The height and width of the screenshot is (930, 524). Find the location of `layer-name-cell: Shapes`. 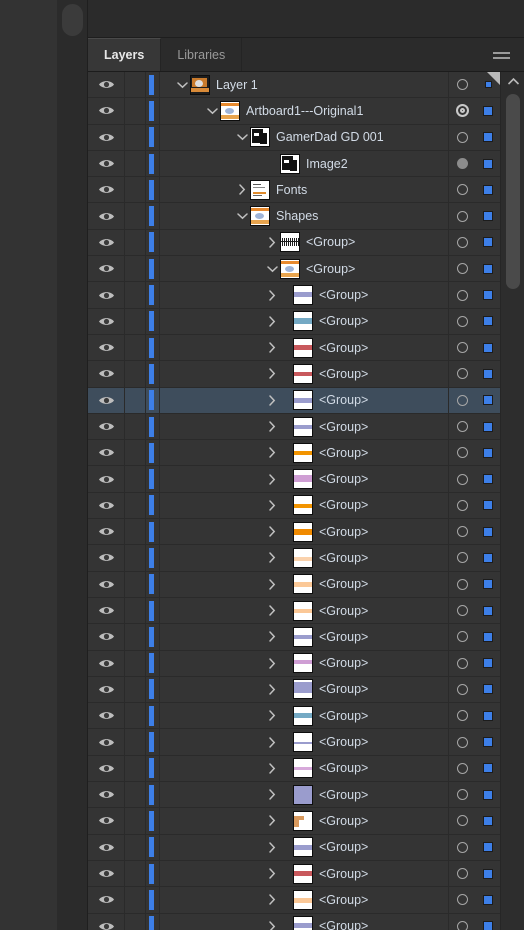

layer-name-cell: Shapes is located at coordinates (304, 215).